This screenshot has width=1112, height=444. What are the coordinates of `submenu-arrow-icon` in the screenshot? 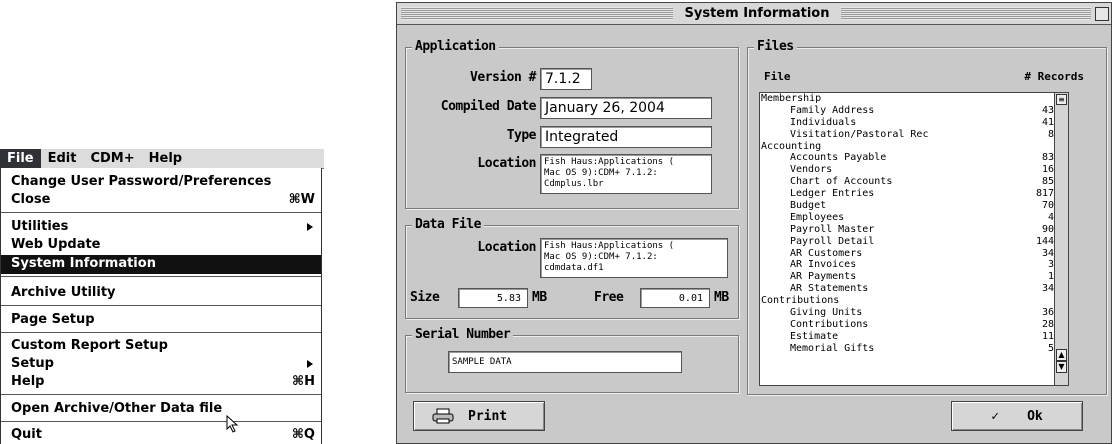 It's located at (310, 364).